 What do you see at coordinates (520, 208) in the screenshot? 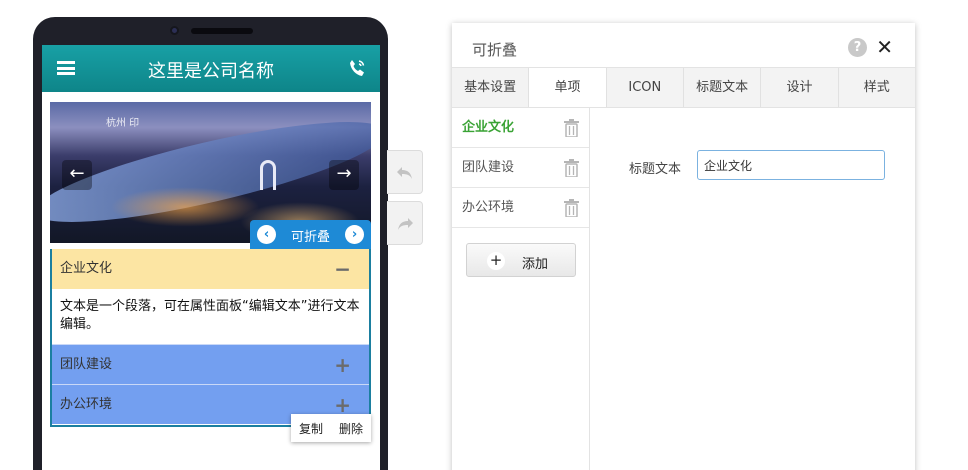
I see `item-row: 办公环境` at bounding box center [520, 208].